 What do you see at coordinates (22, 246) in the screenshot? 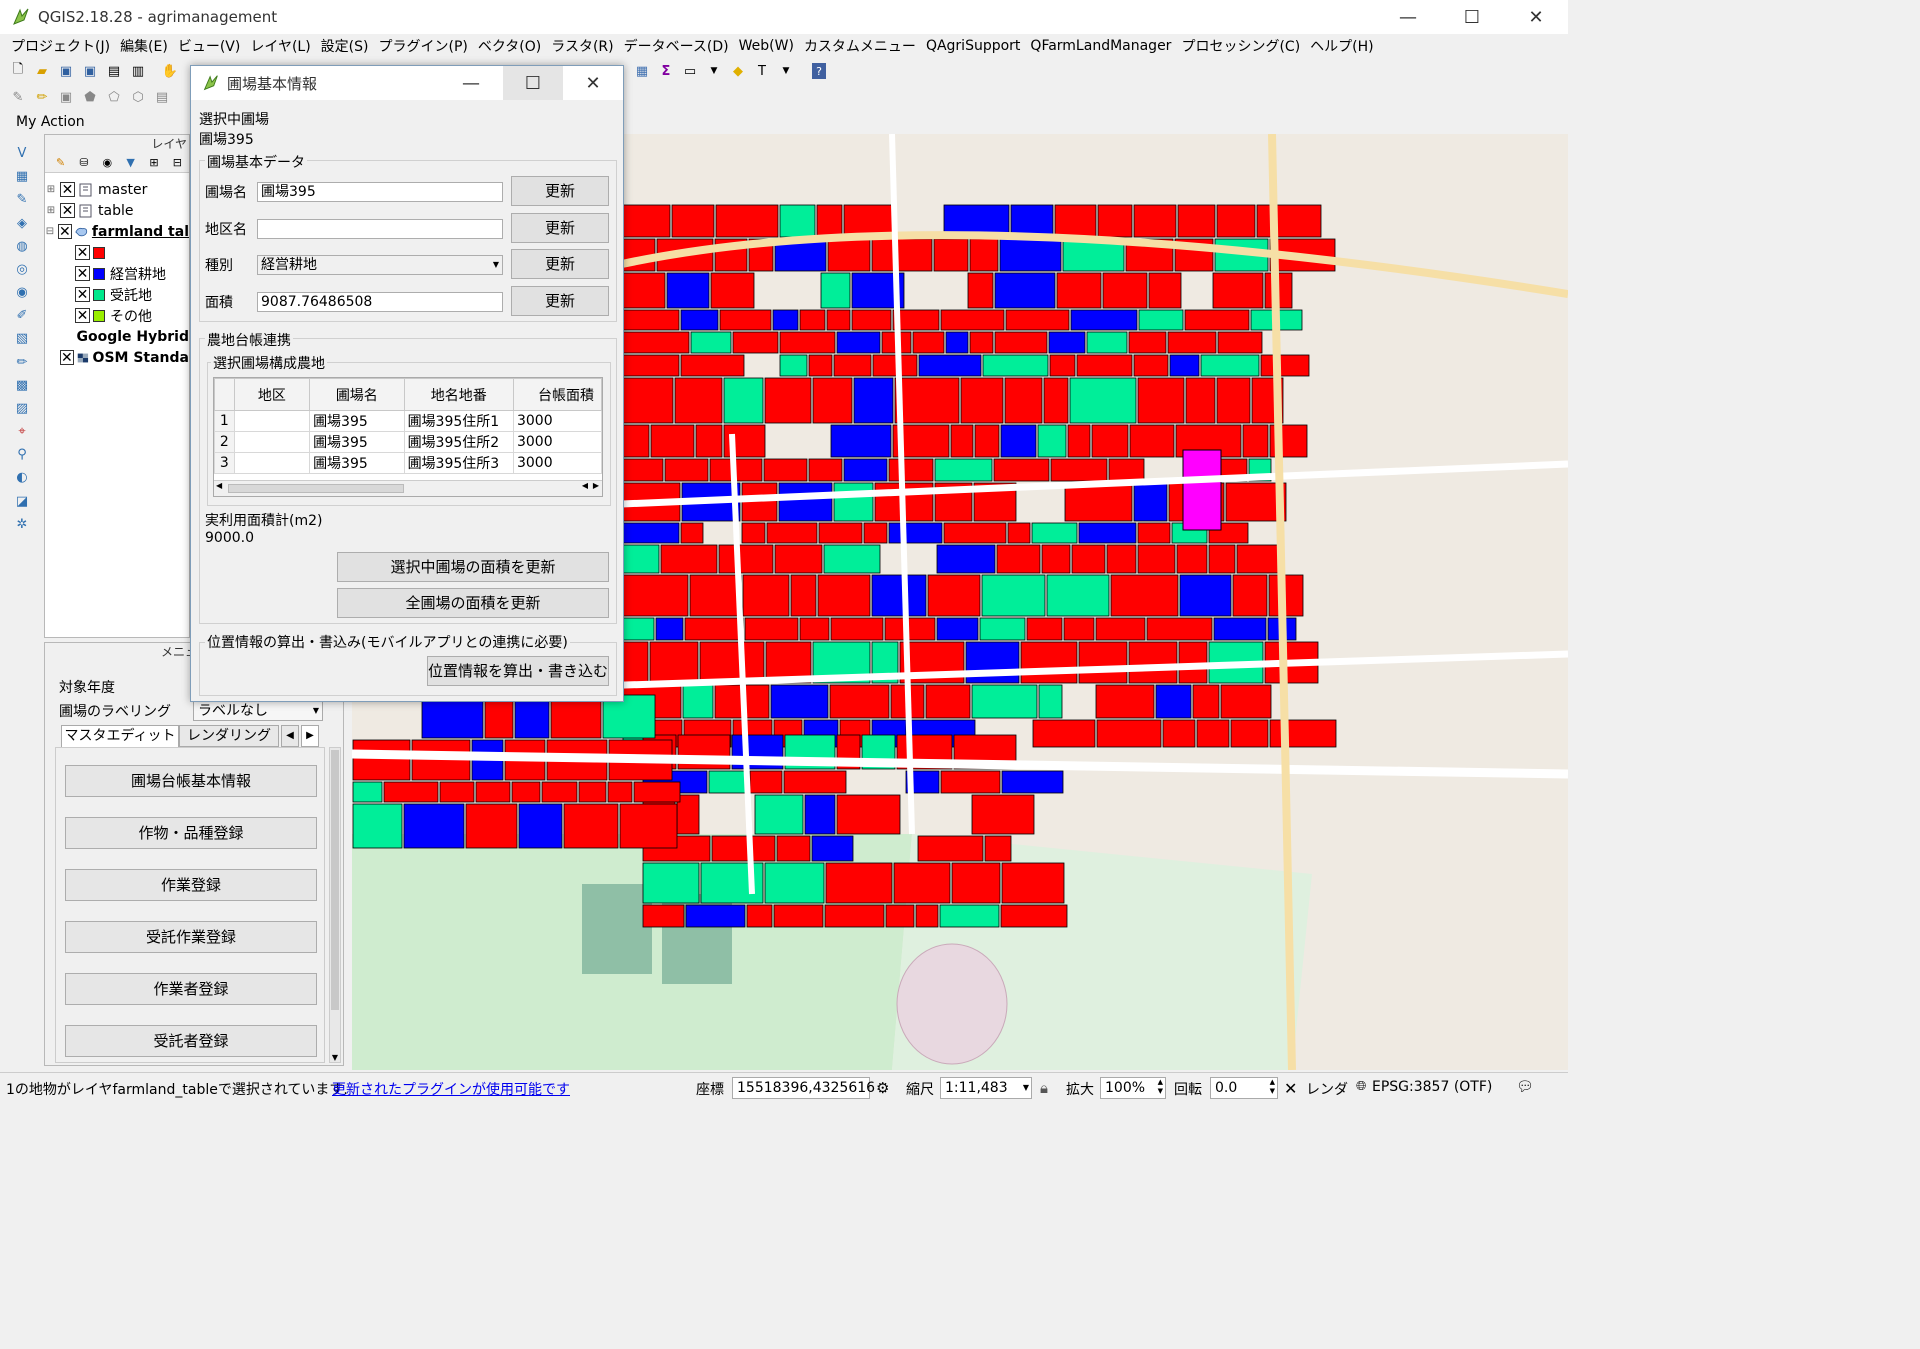
I see `add-wms-layer-icon: ◍` at bounding box center [22, 246].